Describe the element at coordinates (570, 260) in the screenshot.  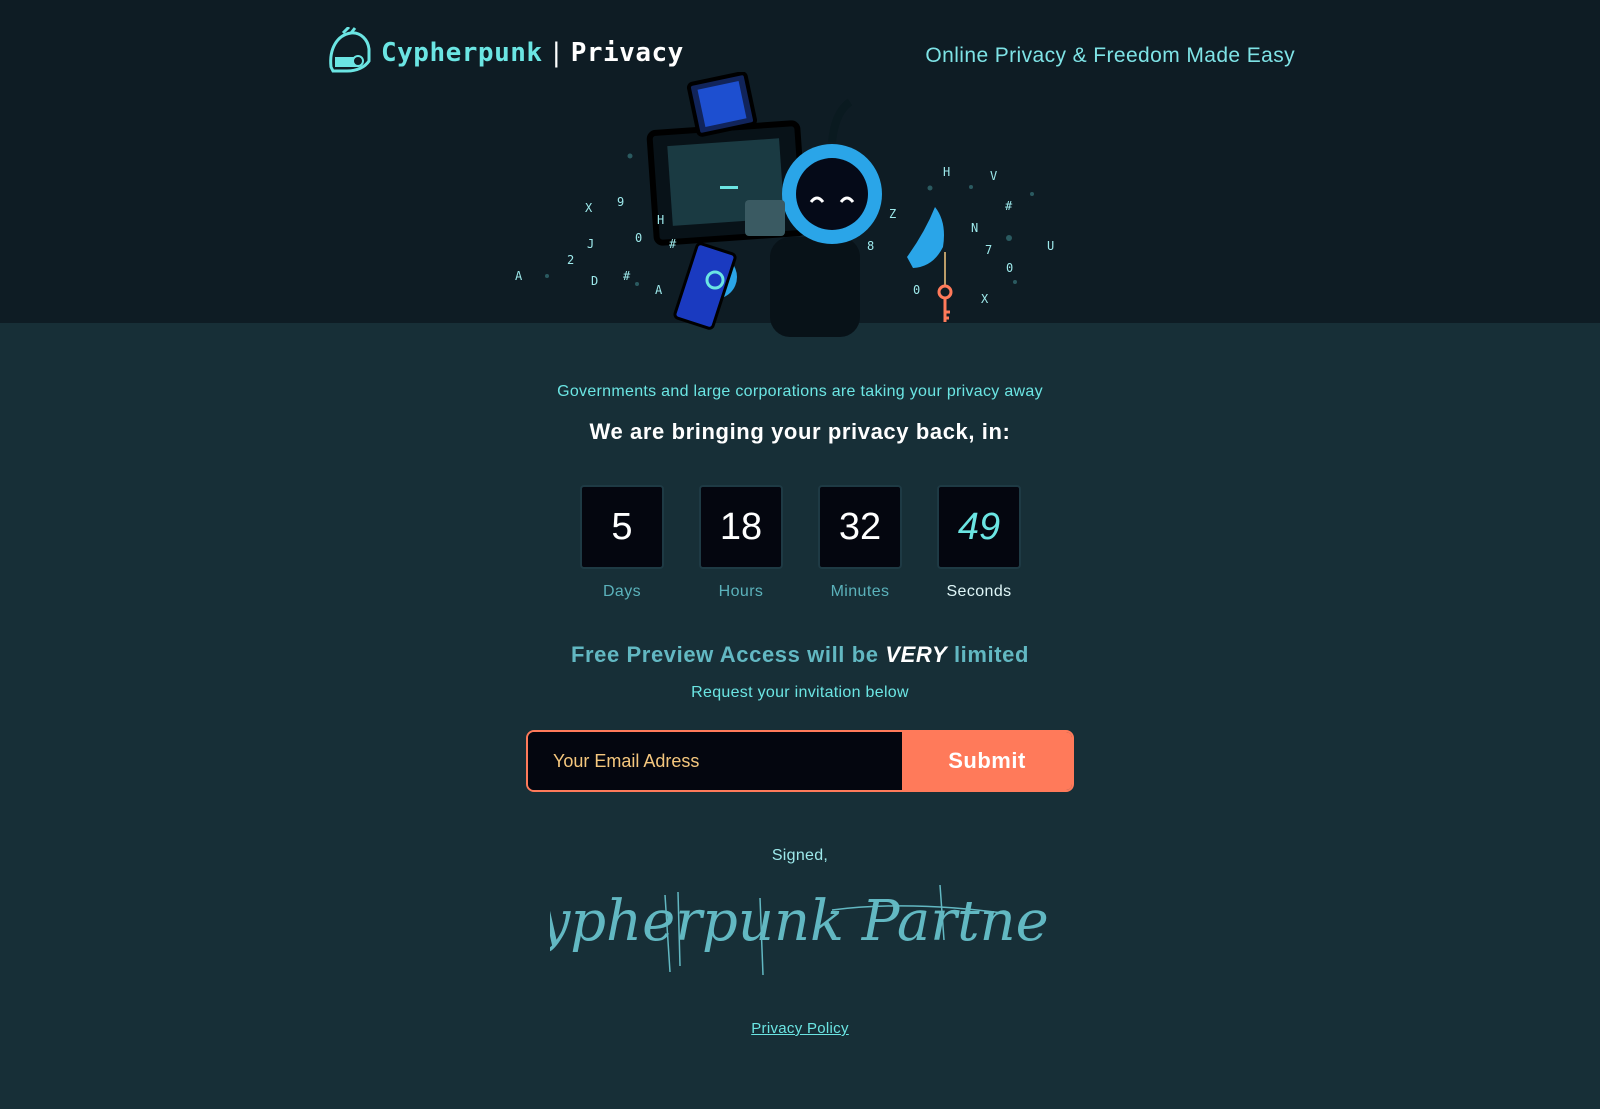
I see `glyph: 2` at that location.